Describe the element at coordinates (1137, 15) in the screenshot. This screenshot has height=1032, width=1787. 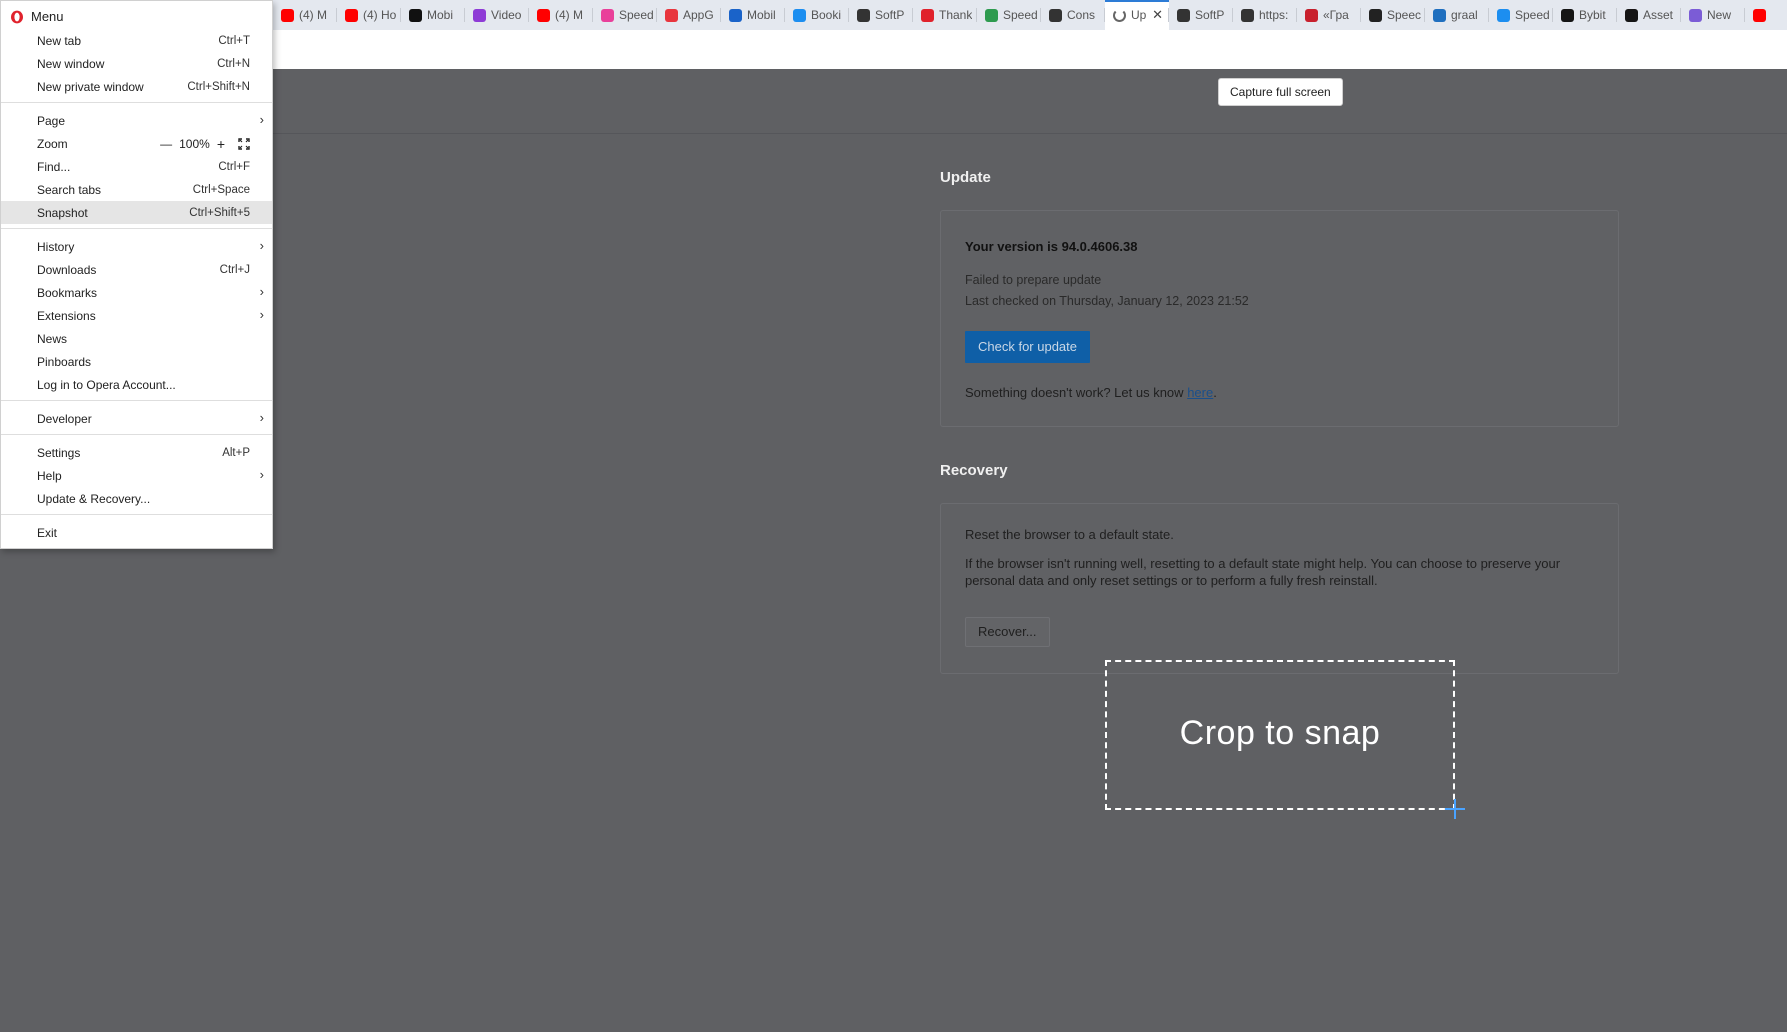
I see `tab-active: Up ✕` at that location.